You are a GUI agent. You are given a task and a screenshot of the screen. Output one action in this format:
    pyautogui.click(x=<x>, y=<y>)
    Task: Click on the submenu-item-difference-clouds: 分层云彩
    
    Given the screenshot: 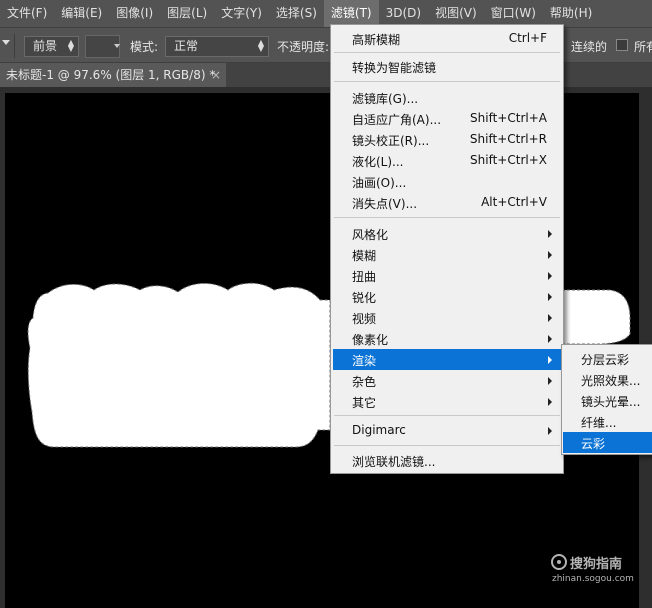 What is the action you would take?
    pyautogui.click(x=607, y=358)
    